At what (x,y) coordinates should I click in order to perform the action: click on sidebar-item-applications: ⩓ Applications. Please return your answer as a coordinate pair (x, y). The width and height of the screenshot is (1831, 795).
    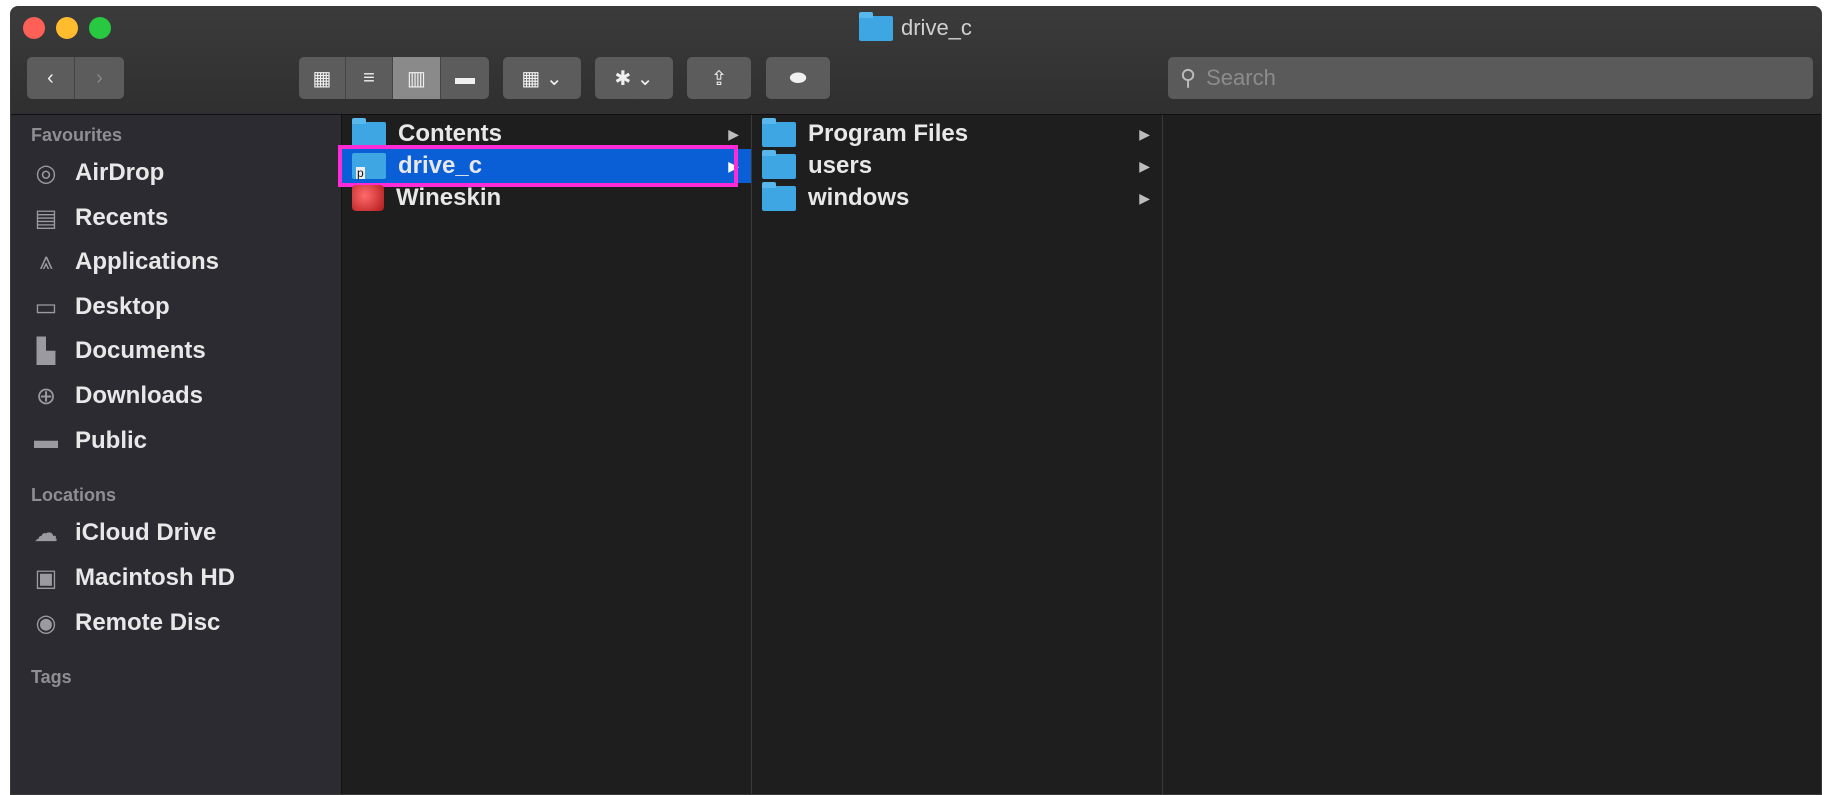
    Looking at the image, I should click on (125, 262).